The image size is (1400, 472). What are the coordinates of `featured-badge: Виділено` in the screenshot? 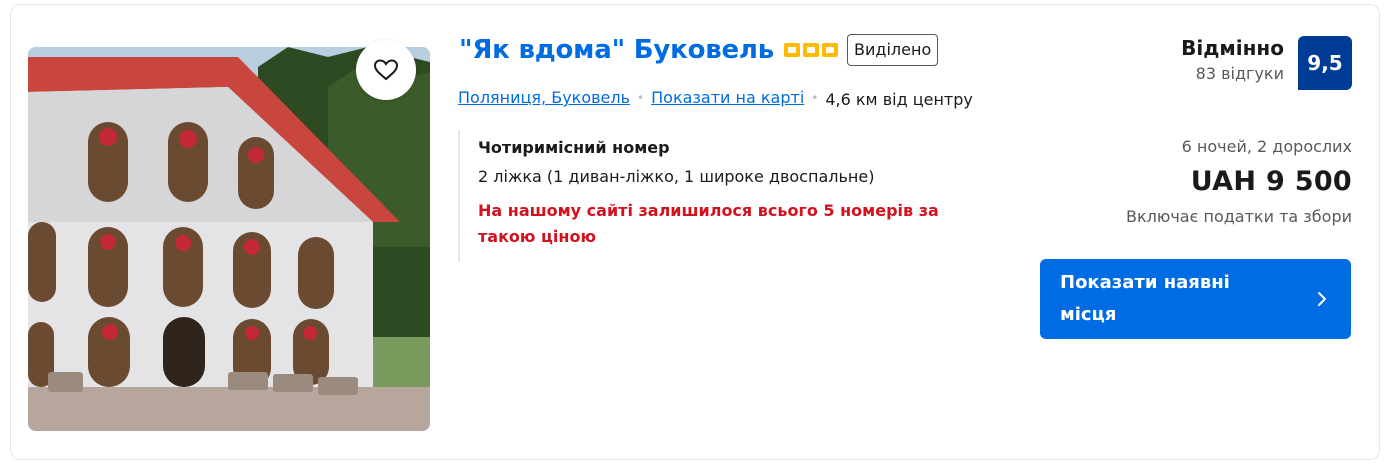 It's located at (893, 50).